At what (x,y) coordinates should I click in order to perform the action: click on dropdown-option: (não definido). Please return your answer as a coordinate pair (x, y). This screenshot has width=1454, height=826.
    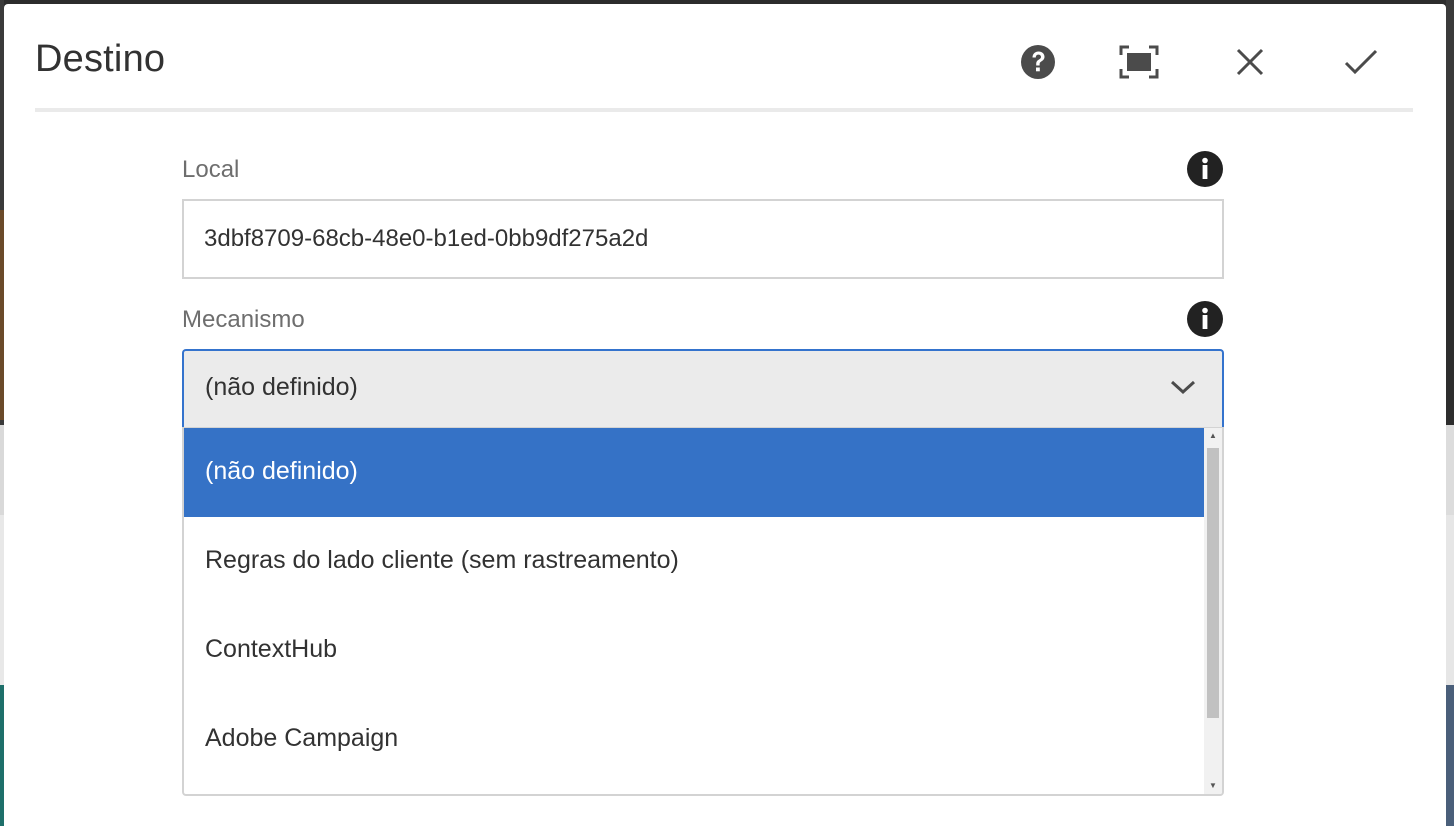
    Looking at the image, I should click on (694, 472).